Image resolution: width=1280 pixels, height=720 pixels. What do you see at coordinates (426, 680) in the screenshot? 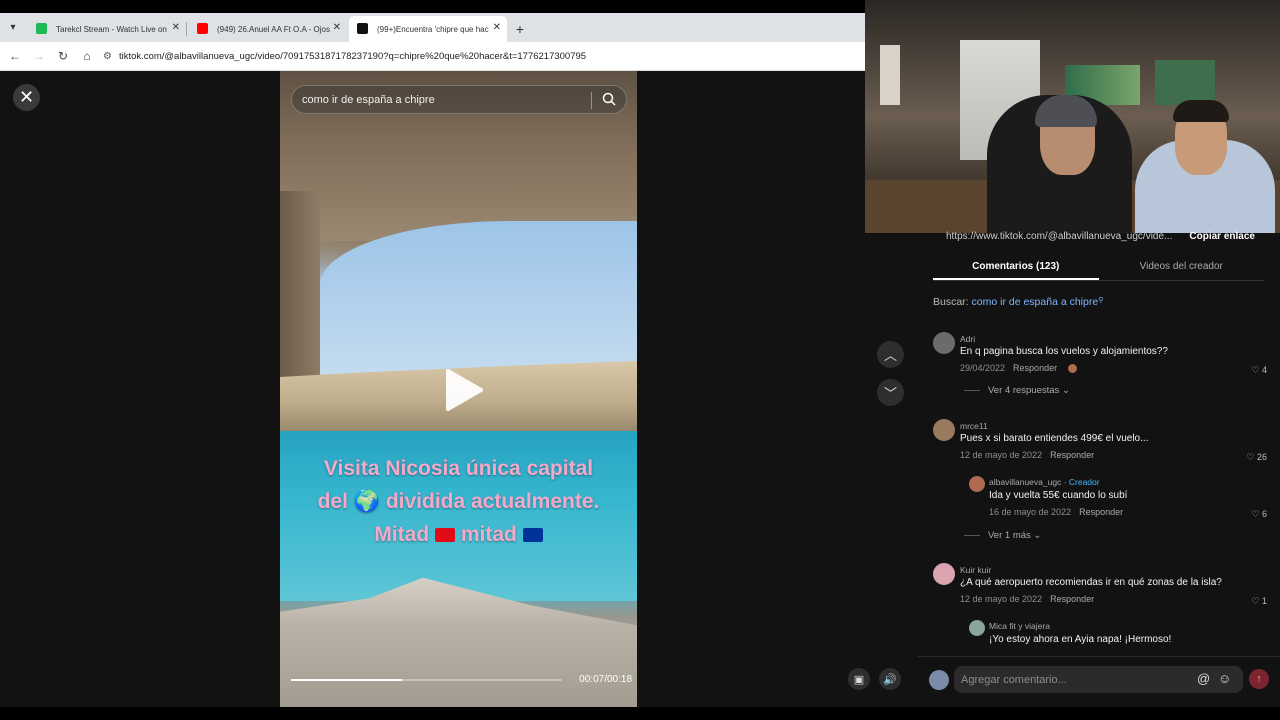
I see `video-progress-bar` at bounding box center [426, 680].